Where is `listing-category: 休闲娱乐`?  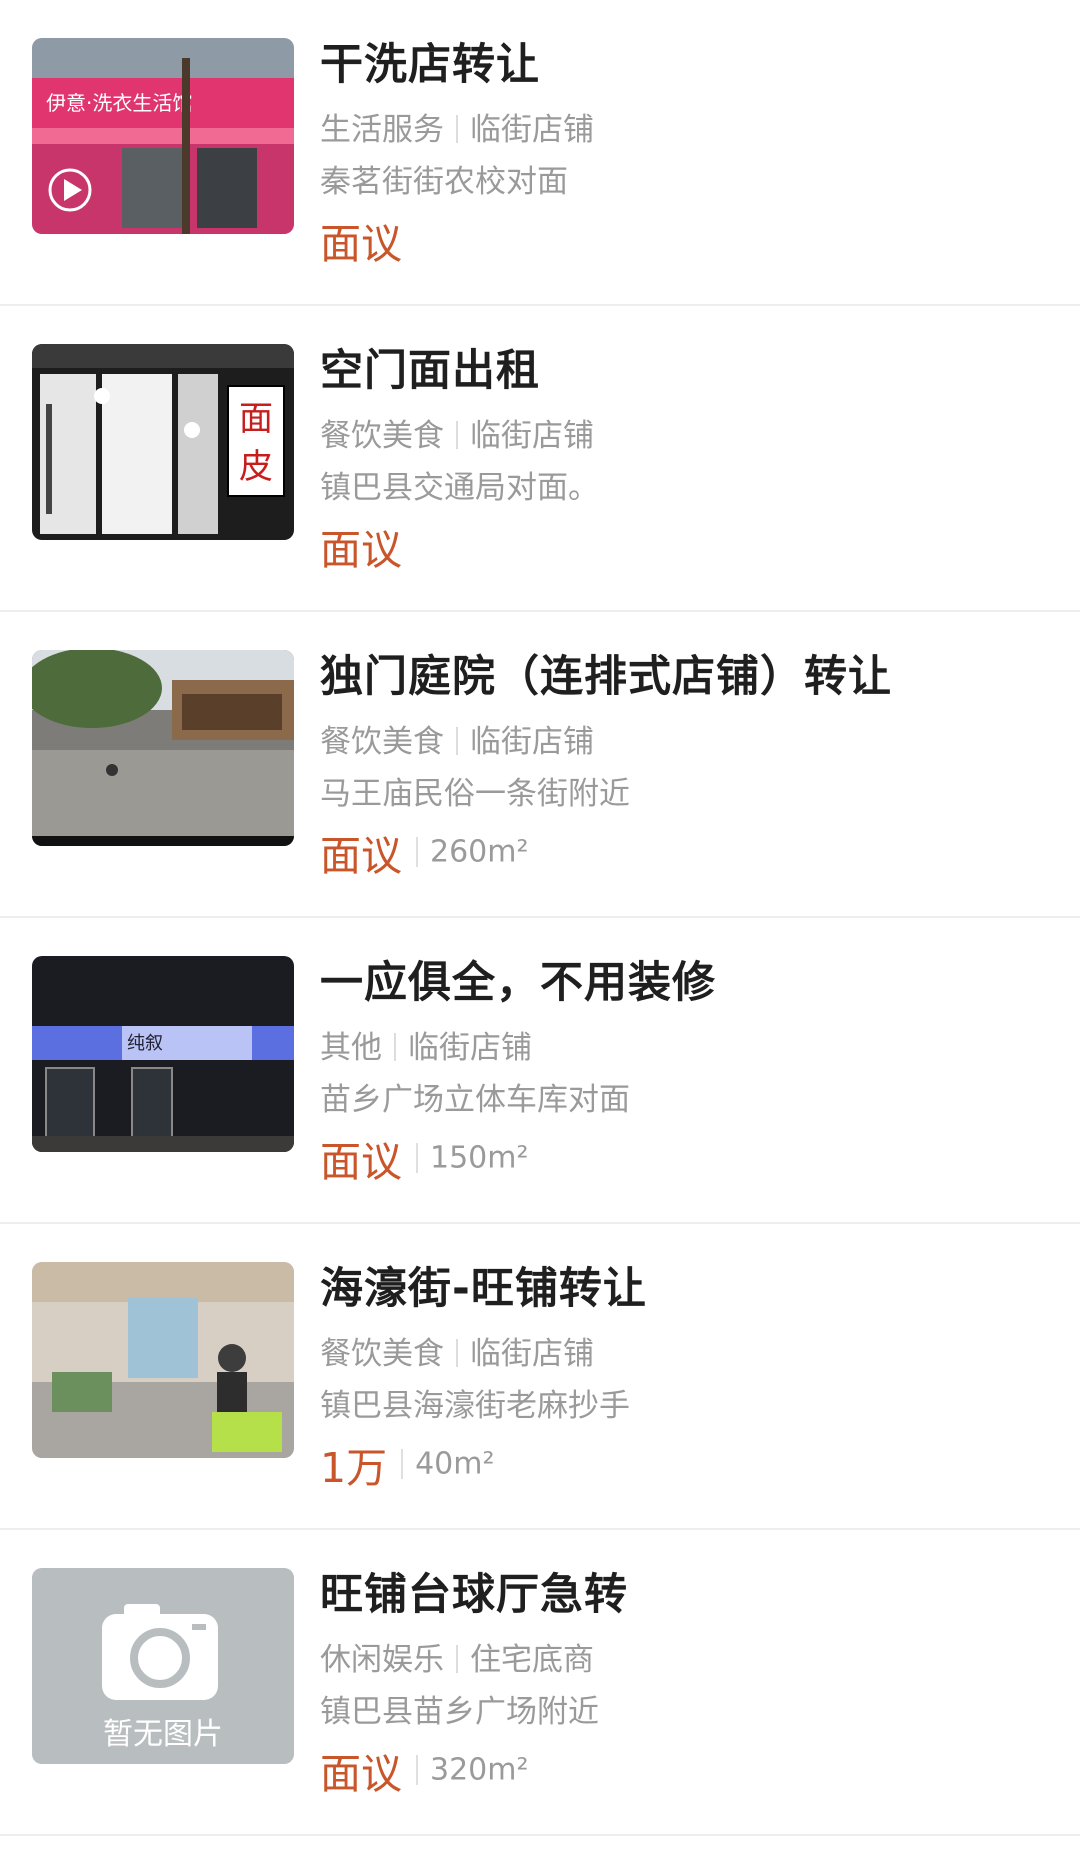 listing-category: 休闲娱乐 is located at coordinates (382, 1660).